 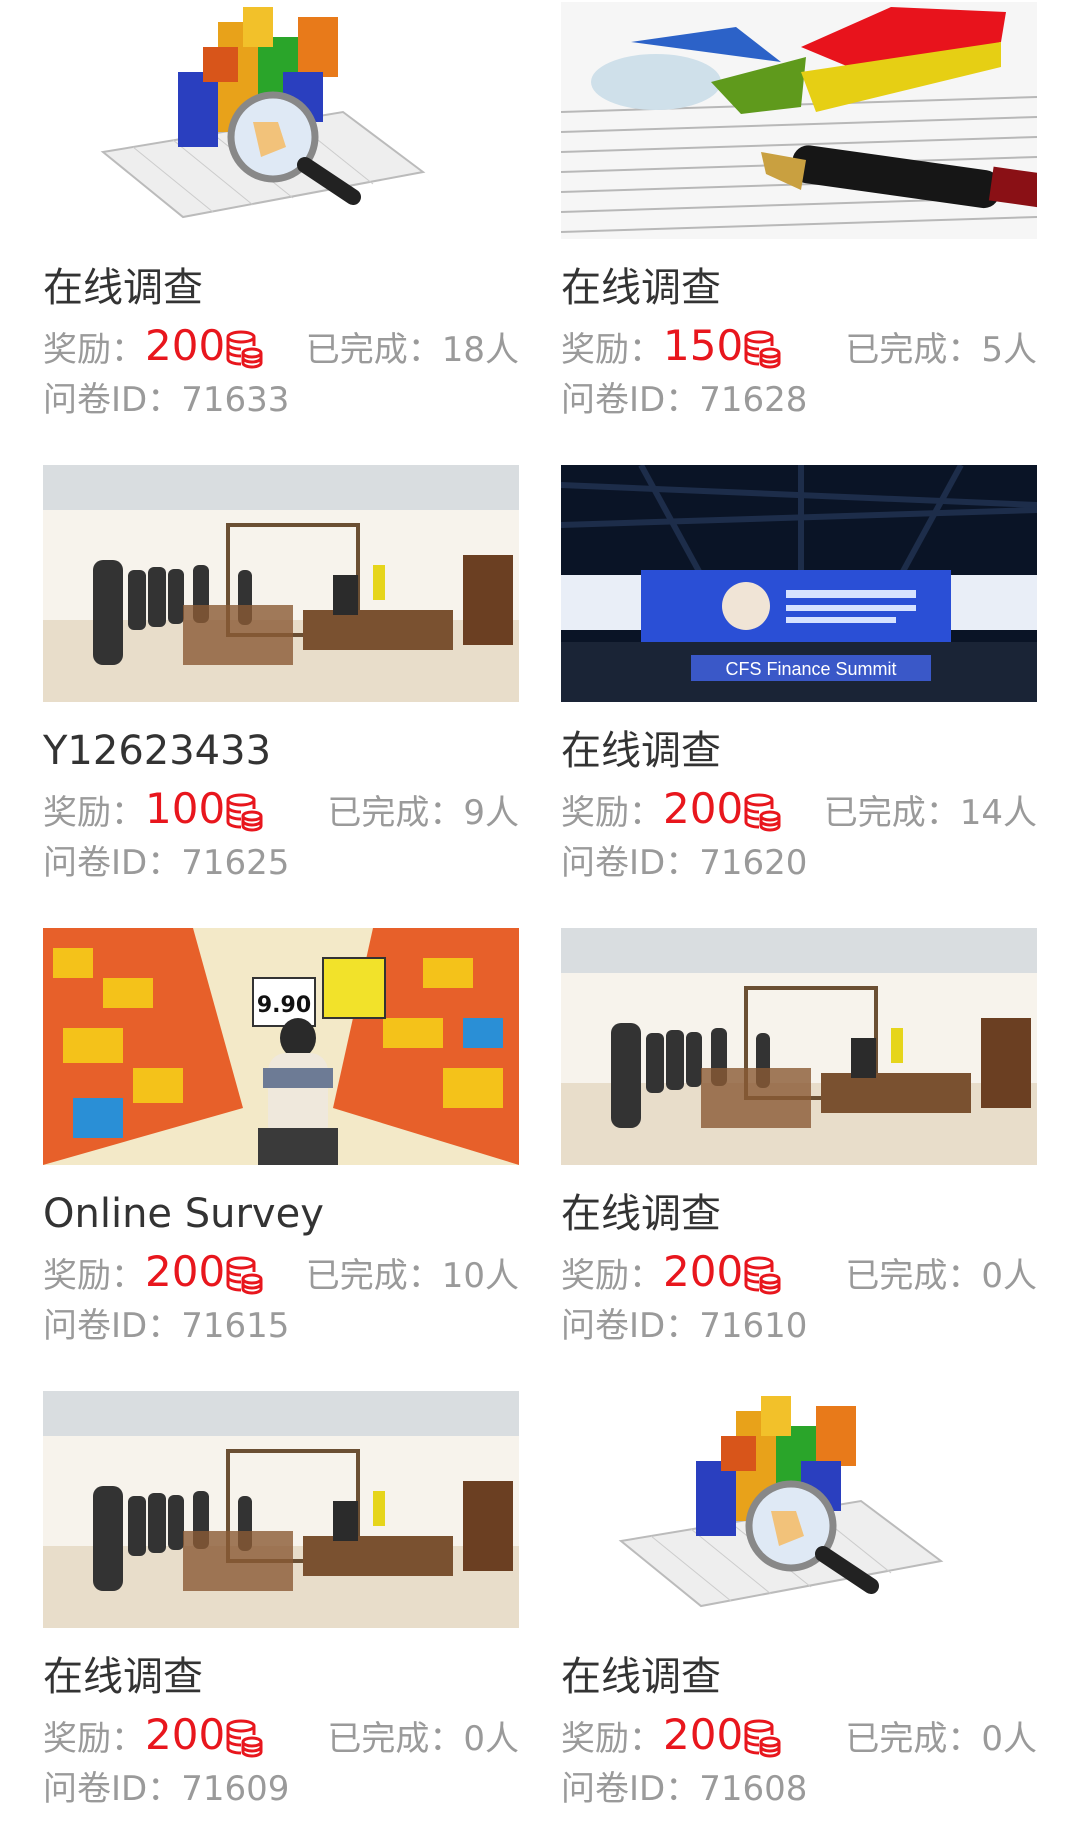 What do you see at coordinates (157, 751) in the screenshot?
I see `survey-title: Y12623433` at bounding box center [157, 751].